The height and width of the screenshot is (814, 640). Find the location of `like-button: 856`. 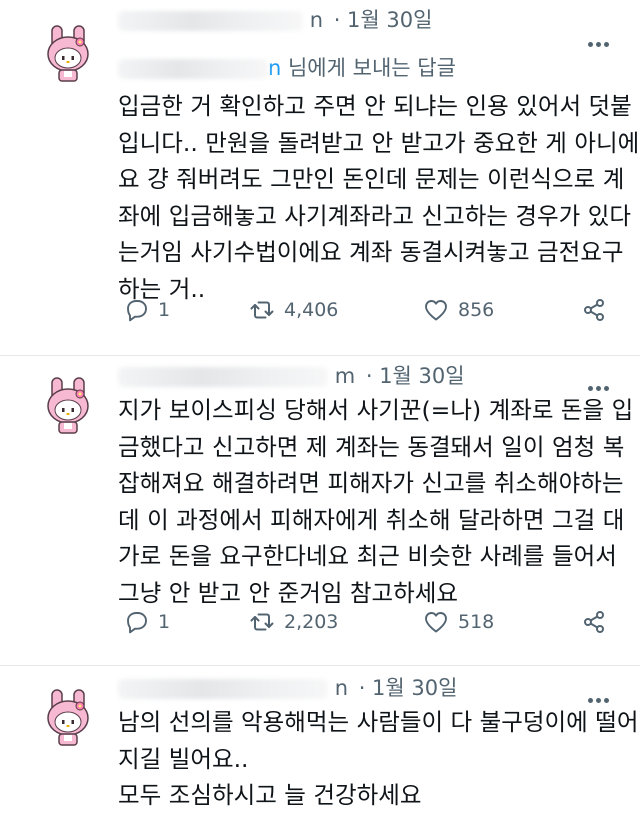

like-button: 856 is located at coordinates (458, 310).